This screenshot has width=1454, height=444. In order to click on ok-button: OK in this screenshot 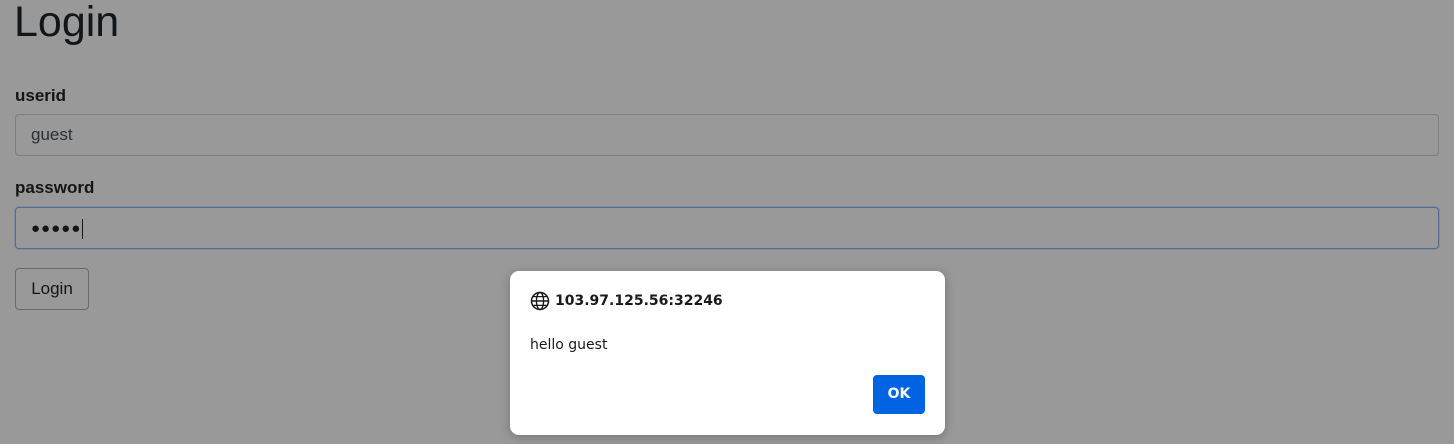, I will do `click(899, 394)`.